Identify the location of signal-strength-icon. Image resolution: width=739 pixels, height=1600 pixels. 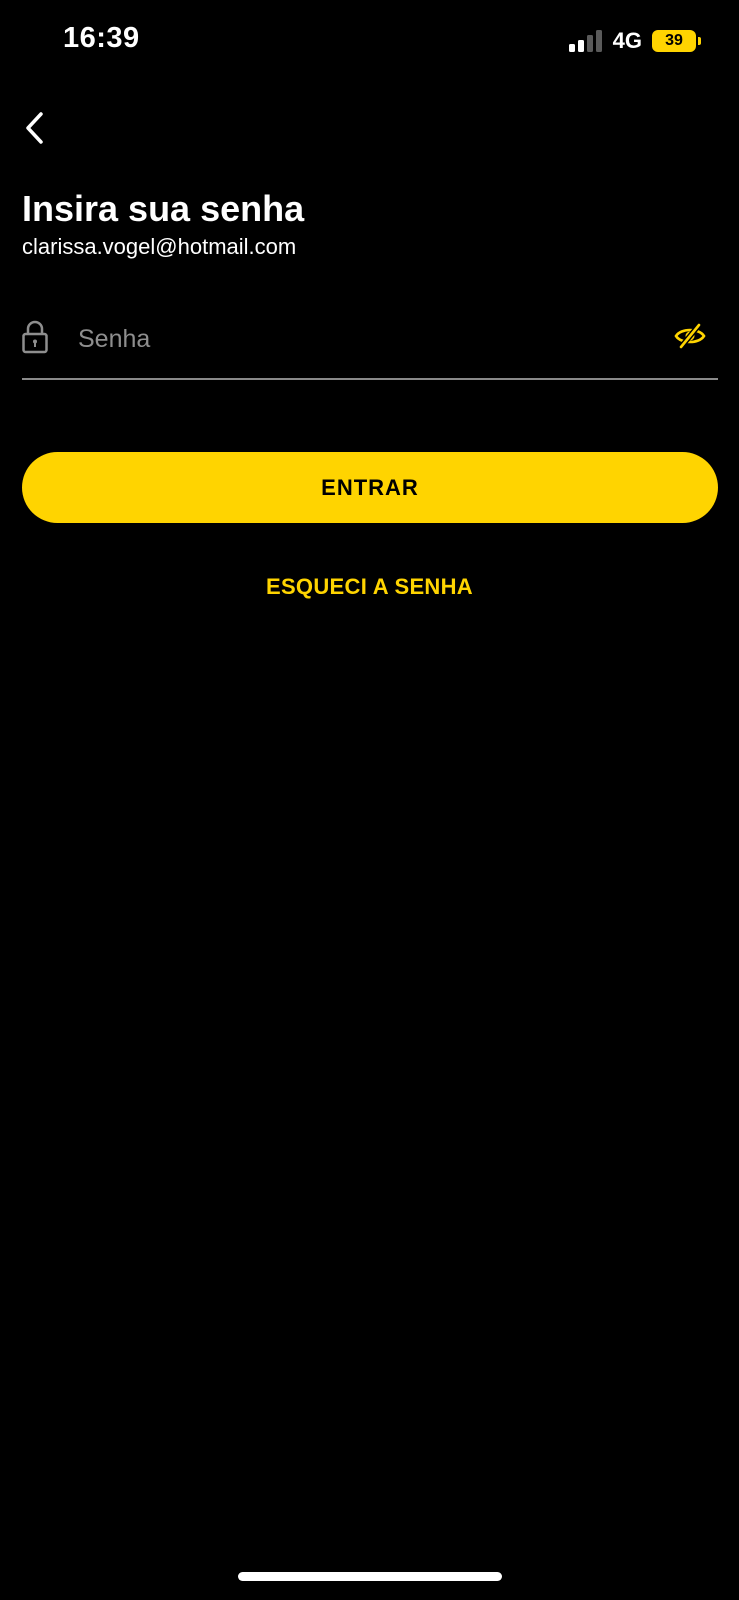
(585, 41).